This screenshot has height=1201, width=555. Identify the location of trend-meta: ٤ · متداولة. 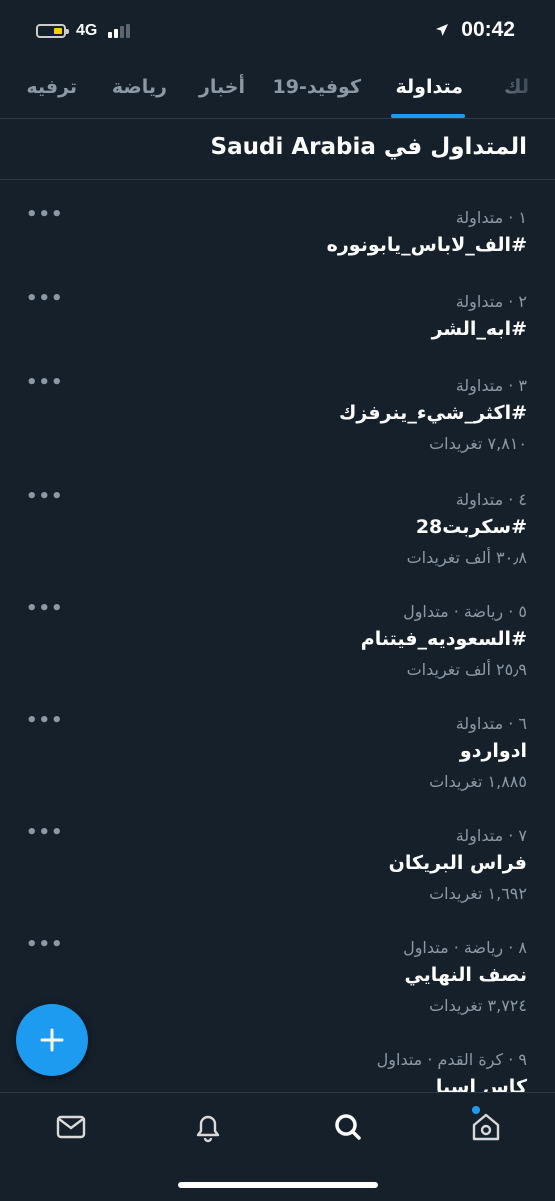
(491, 499).